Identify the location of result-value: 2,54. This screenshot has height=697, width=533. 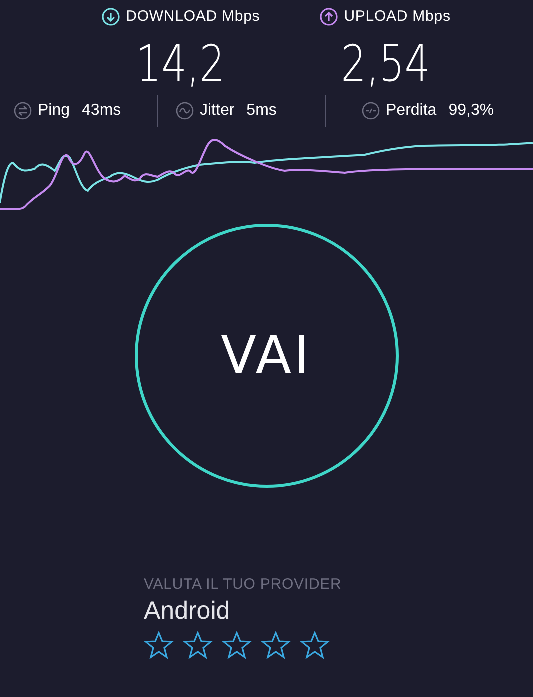
(385, 63).